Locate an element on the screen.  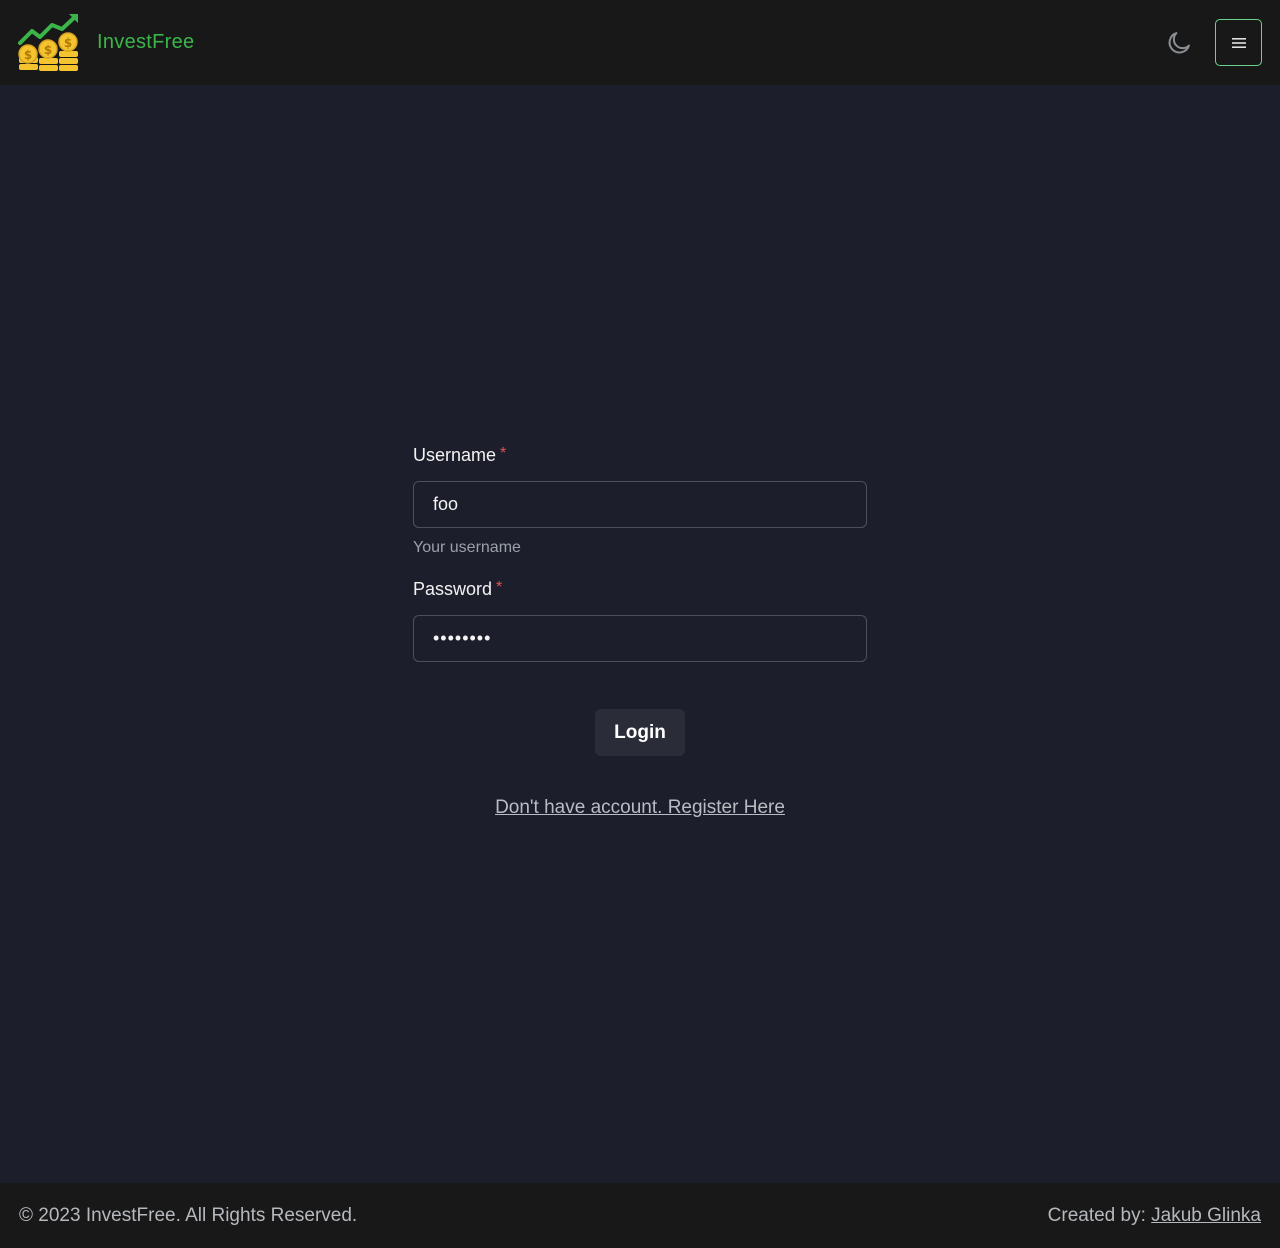
moon-icon is located at coordinates (1179, 42).